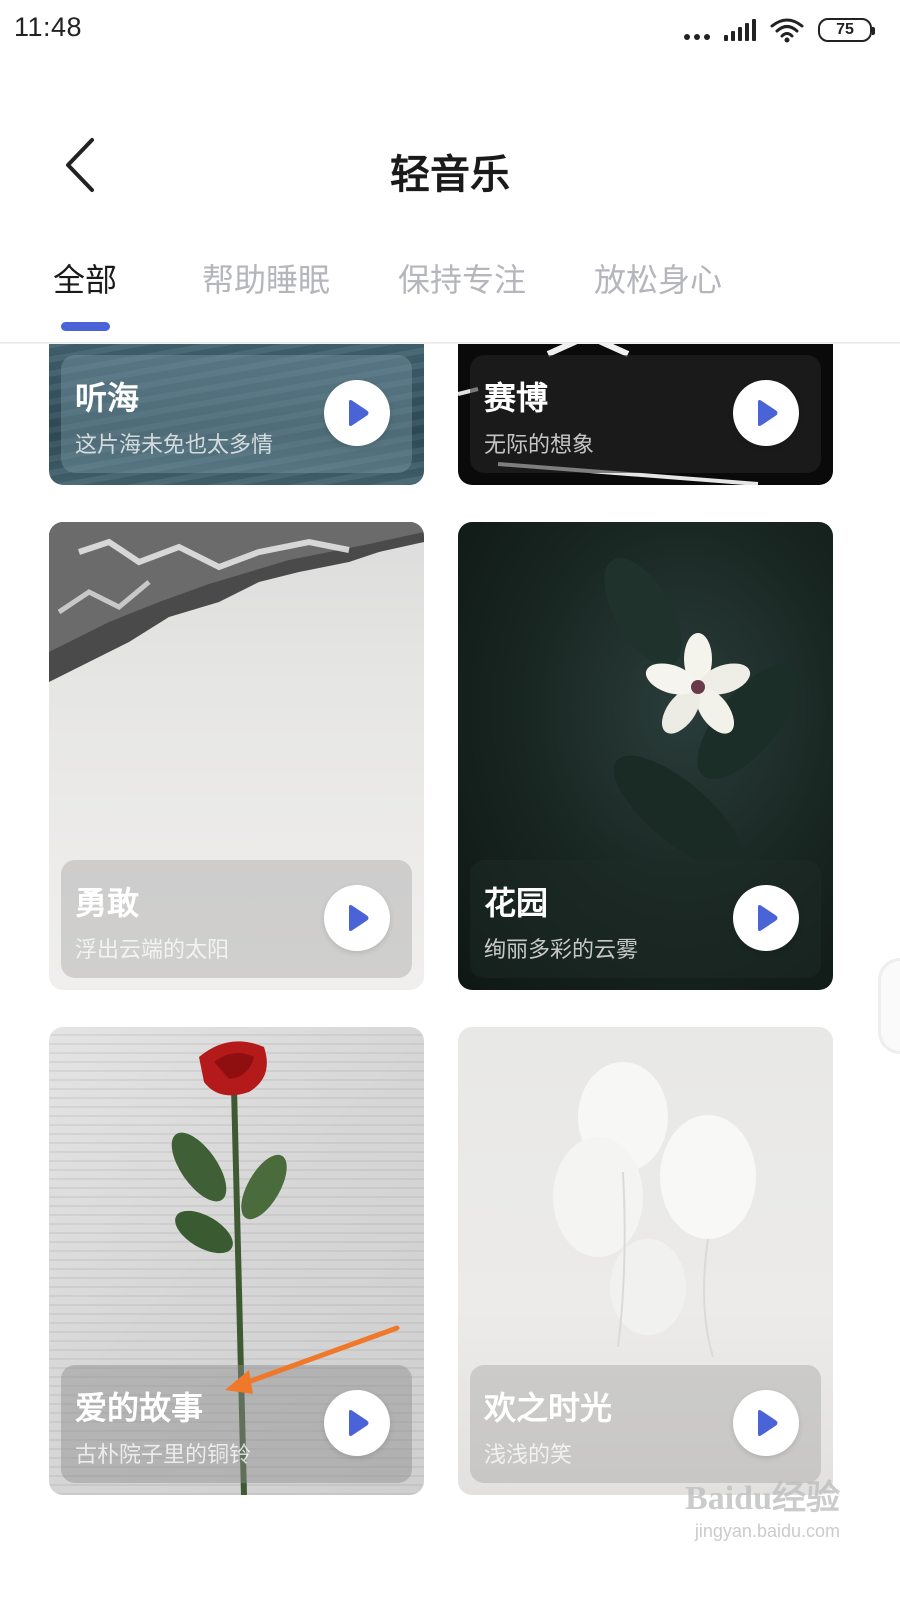  I want to click on card-info-panel: 赛博 无际的想象, so click(645, 414).